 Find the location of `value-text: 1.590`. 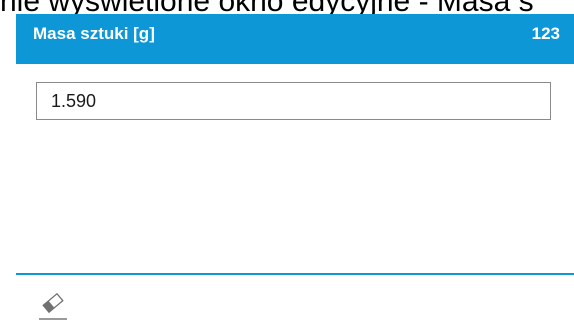

value-text: 1.590 is located at coordinates (73, 101).